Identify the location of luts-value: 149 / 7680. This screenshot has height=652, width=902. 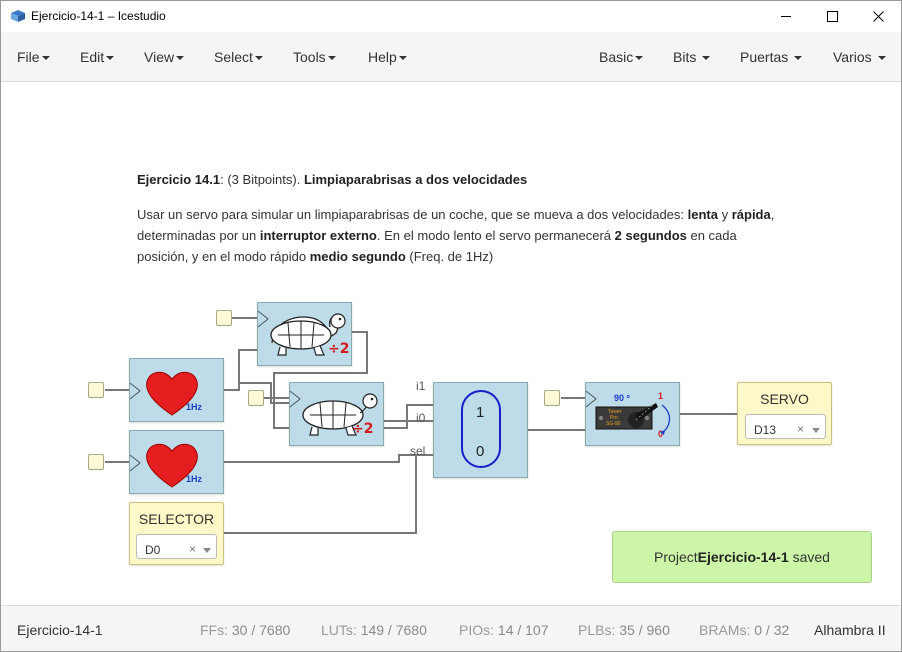
(393, 630).